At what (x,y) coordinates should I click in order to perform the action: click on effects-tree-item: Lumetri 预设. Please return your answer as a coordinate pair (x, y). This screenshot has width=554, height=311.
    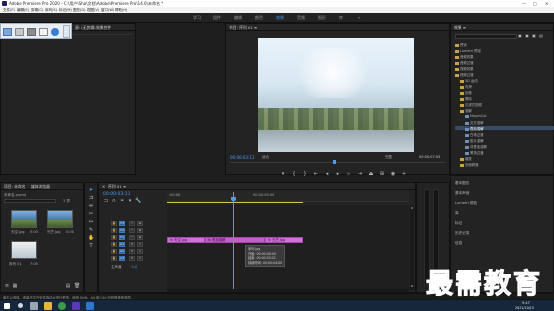
    Looking at the image, I should click on (504, 50).